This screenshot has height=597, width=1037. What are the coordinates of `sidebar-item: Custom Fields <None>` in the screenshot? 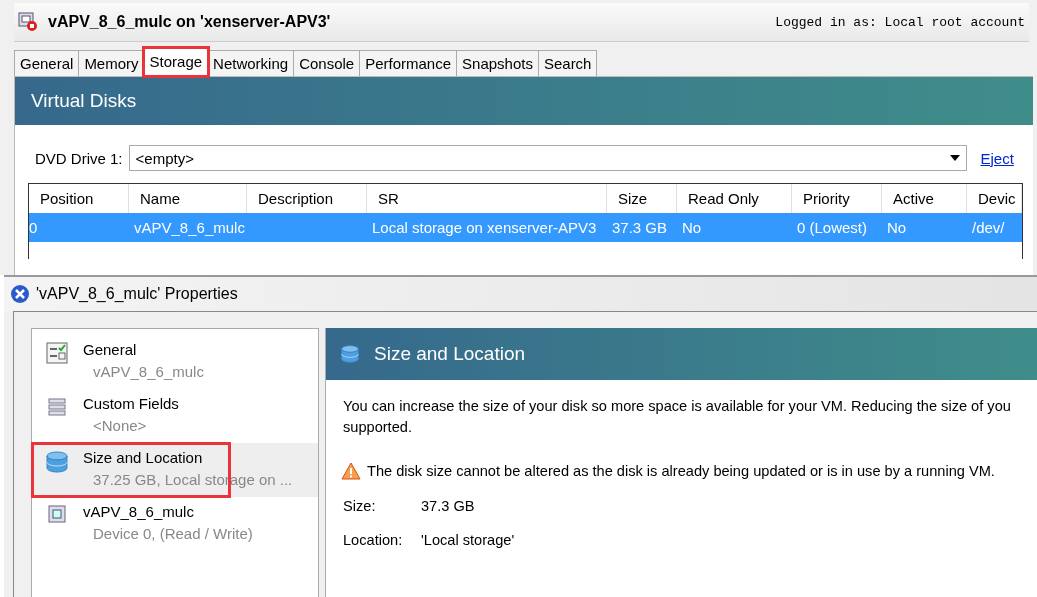 It's located at (175, 416).